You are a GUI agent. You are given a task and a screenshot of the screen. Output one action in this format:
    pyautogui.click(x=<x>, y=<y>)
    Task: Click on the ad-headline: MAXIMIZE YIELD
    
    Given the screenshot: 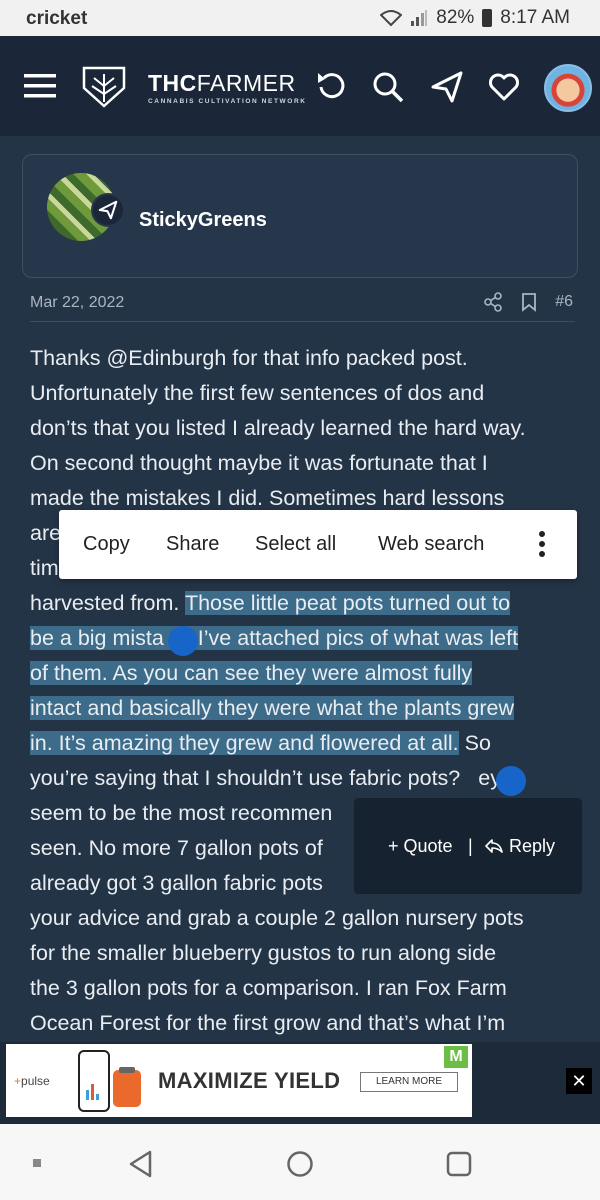 What is the action you would take?
    pyautogui.click(x=249, y=1080)
    